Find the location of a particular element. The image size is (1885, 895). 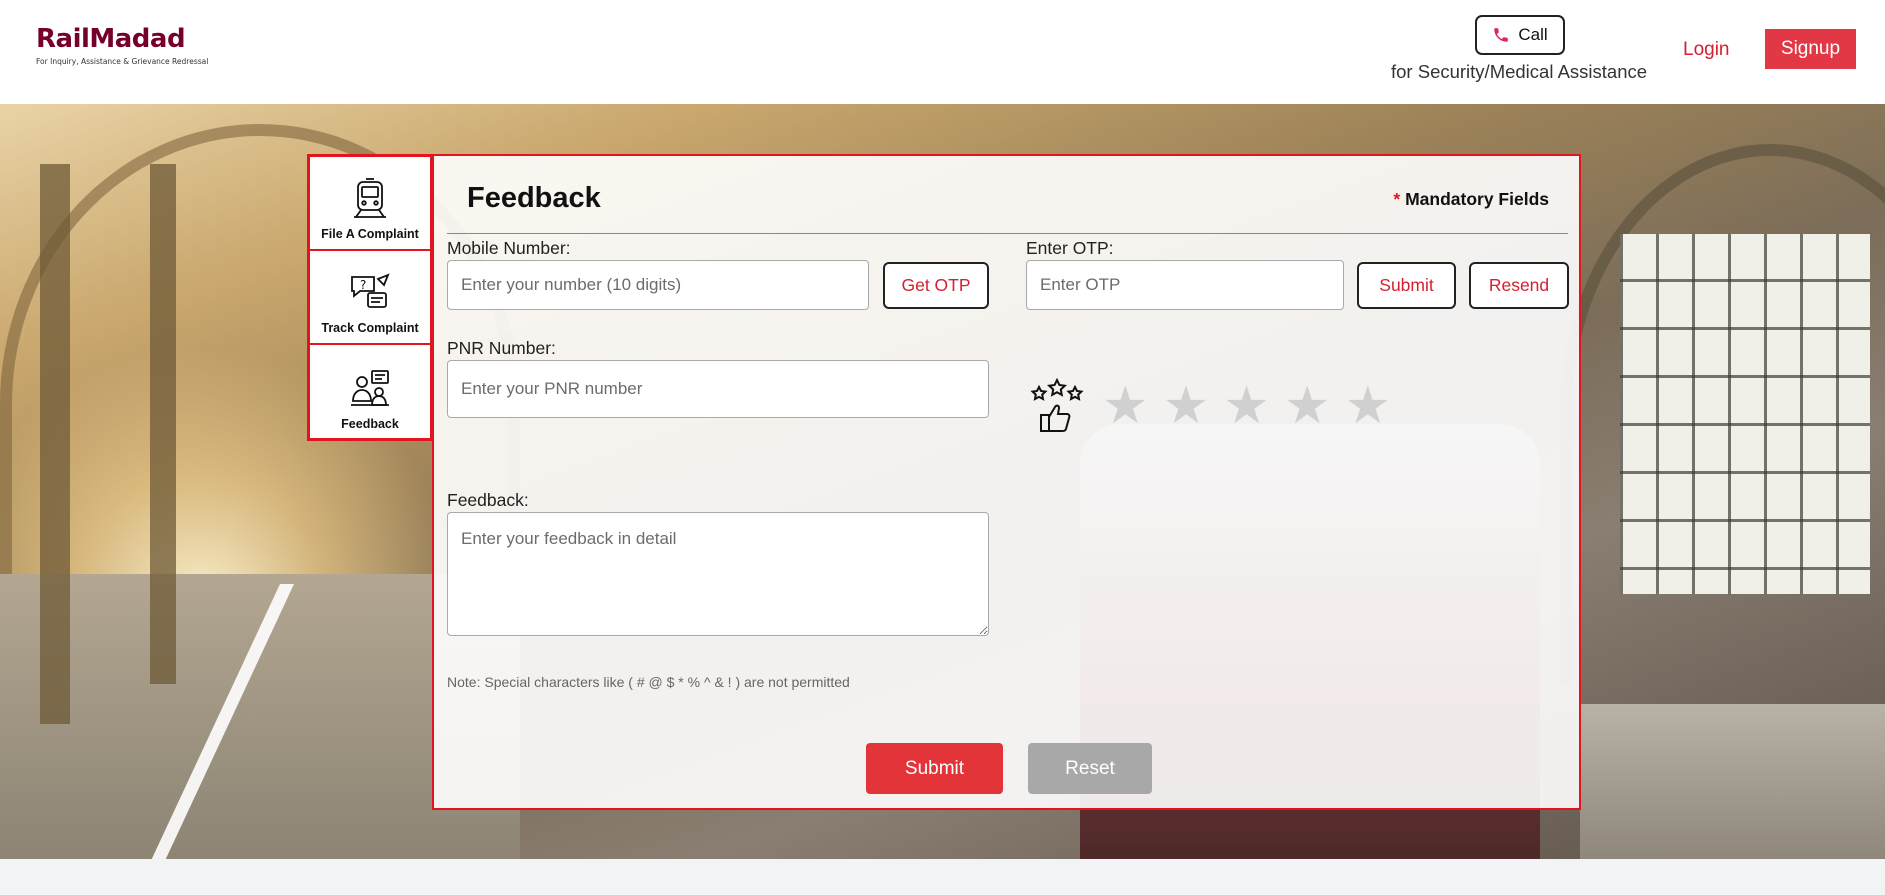

feedback-label: Feedback: is located at coordinates (488, 500).